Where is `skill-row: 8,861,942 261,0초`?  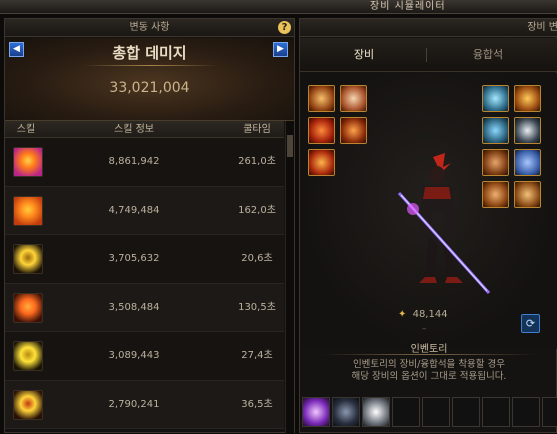 skill-row: 8,861,942 261,0초 is located at coordinates (144, 162).